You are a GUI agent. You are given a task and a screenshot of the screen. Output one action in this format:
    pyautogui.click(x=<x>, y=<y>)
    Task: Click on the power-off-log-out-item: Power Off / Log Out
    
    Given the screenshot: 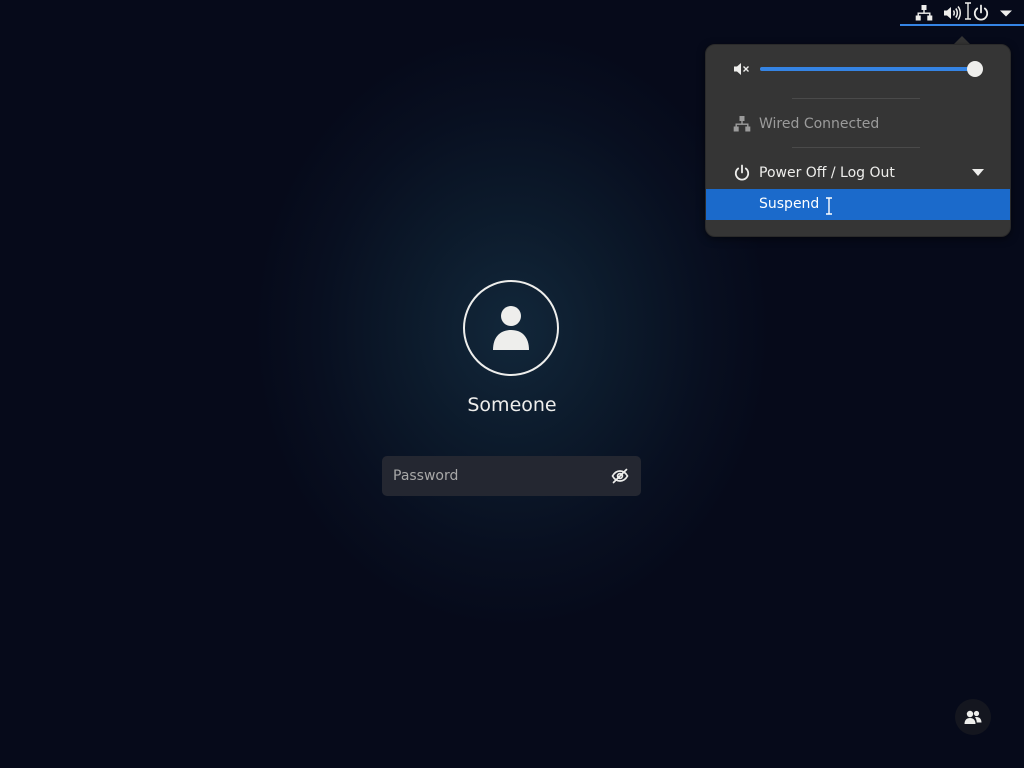 What is the action you would take?
    pyautogui.click(x=858, y=173)
    